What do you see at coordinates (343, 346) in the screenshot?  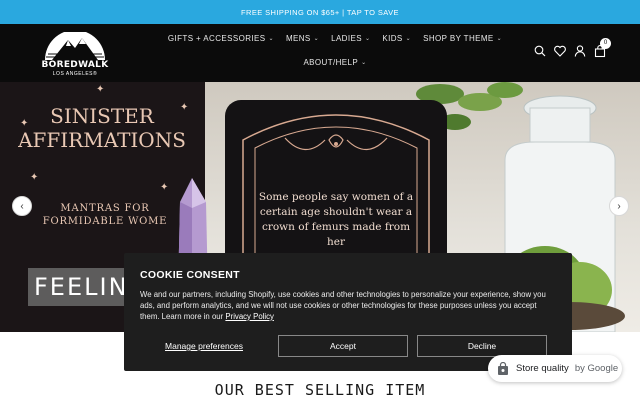 I see `accept-button: Accept` at bounding box center [343, 346].